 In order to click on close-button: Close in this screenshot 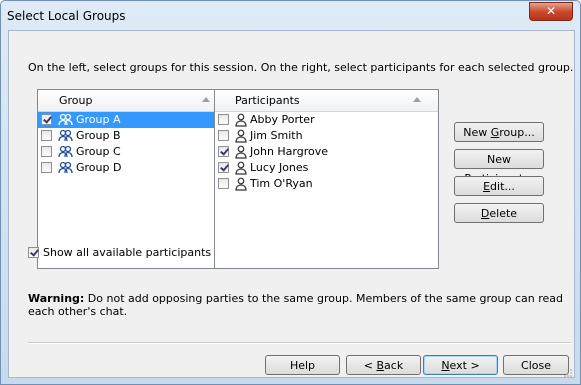, I will do `click(536, 365)`.